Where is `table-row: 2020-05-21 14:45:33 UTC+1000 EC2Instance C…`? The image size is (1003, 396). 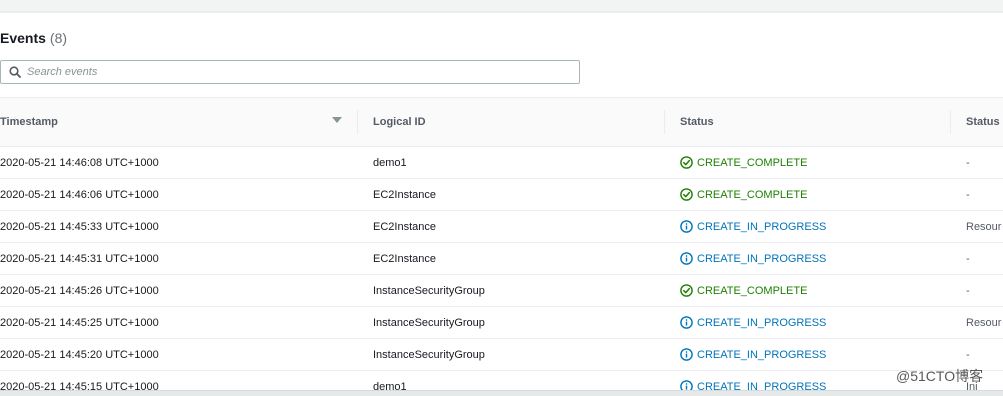 table-row: 2020-05-21 14:45:33 UTC+1000 EC2Instance C… is located at coordinates (501, 227).